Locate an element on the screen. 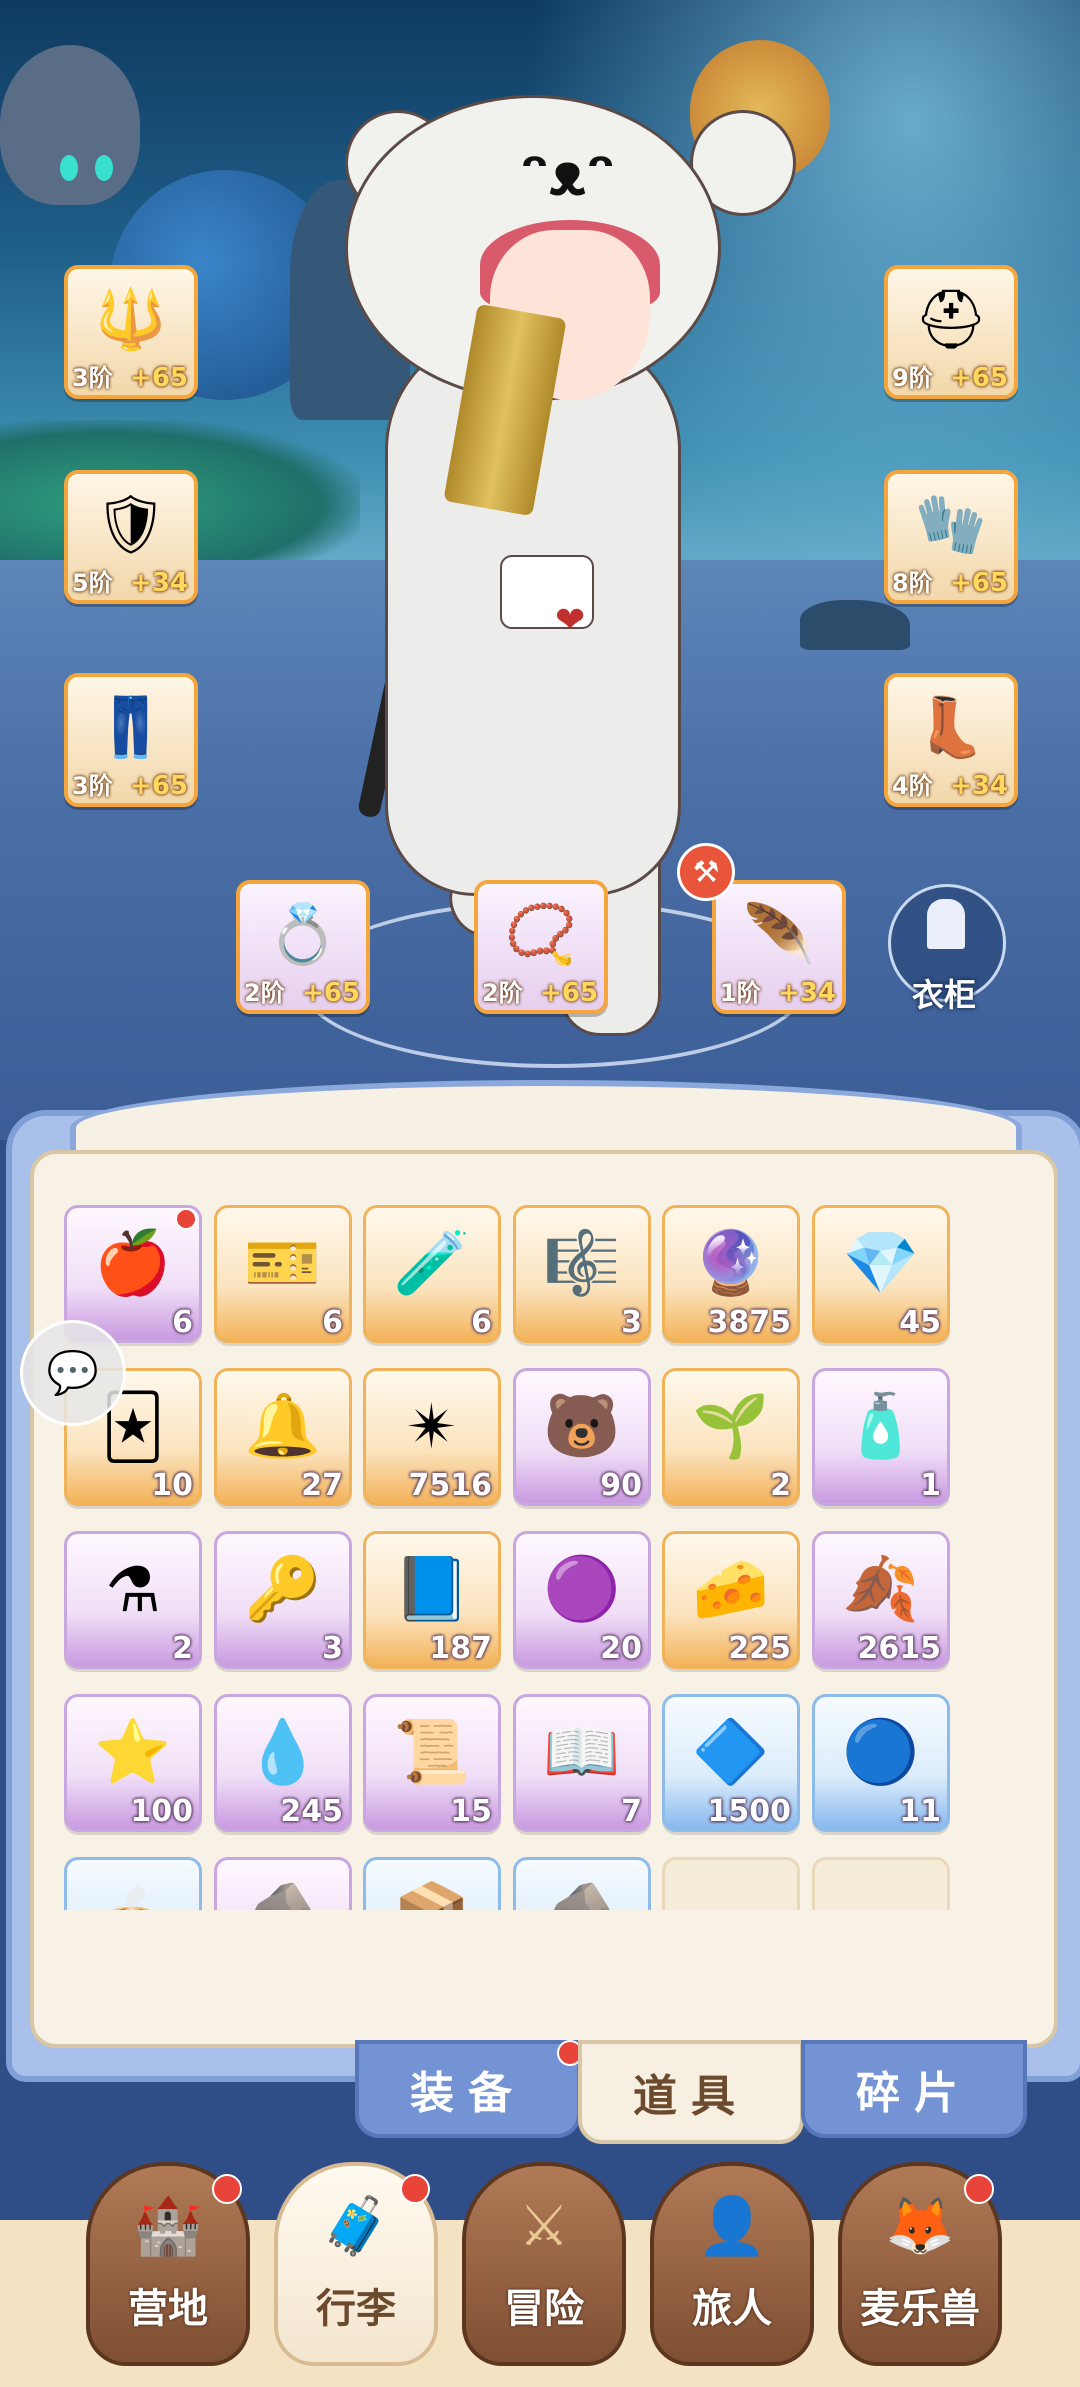 This screenshot has height=2387, width=1080. nav-traveler: 👤 旅人 is located at coordinates (732, 2264).